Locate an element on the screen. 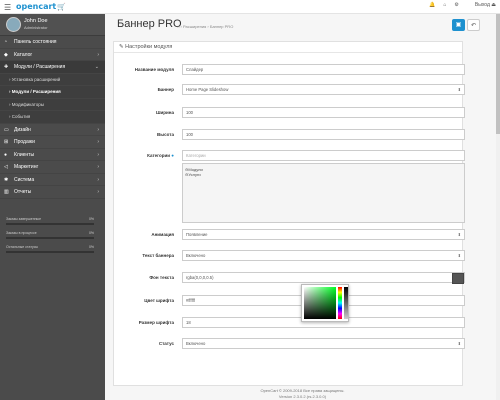  logout-link: Выход ⏏ is located at coordinates (481, 5).